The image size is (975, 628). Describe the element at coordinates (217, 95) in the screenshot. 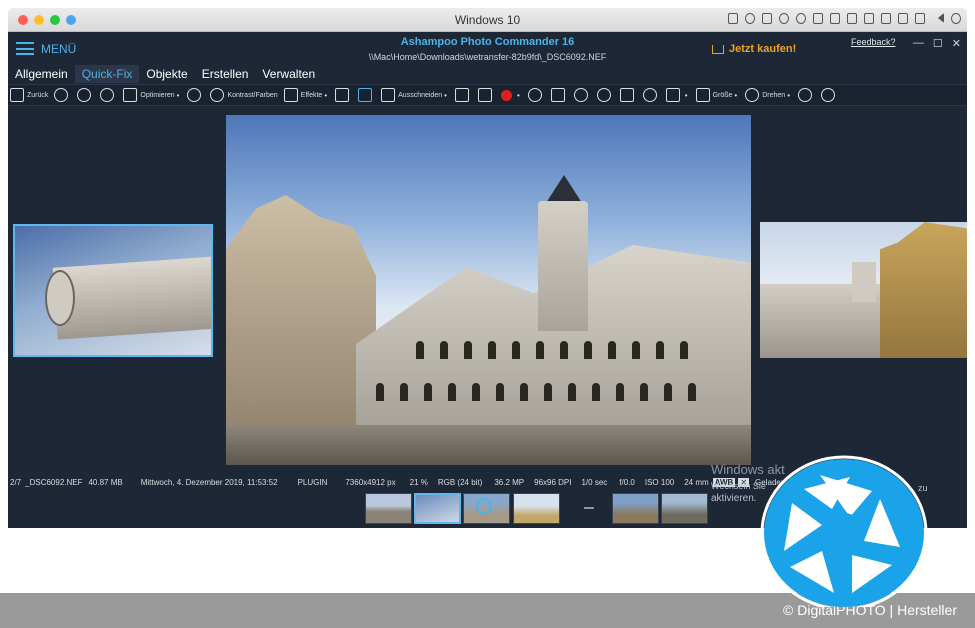

I see `contrast-icon` at that location.